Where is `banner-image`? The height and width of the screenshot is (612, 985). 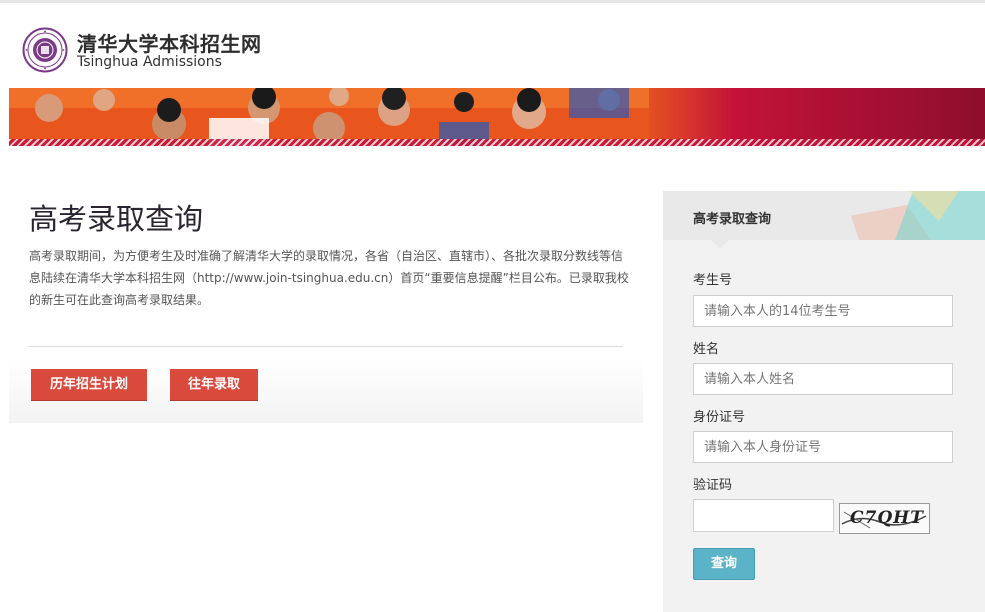
banner-image is located at coordinates (497, 117).